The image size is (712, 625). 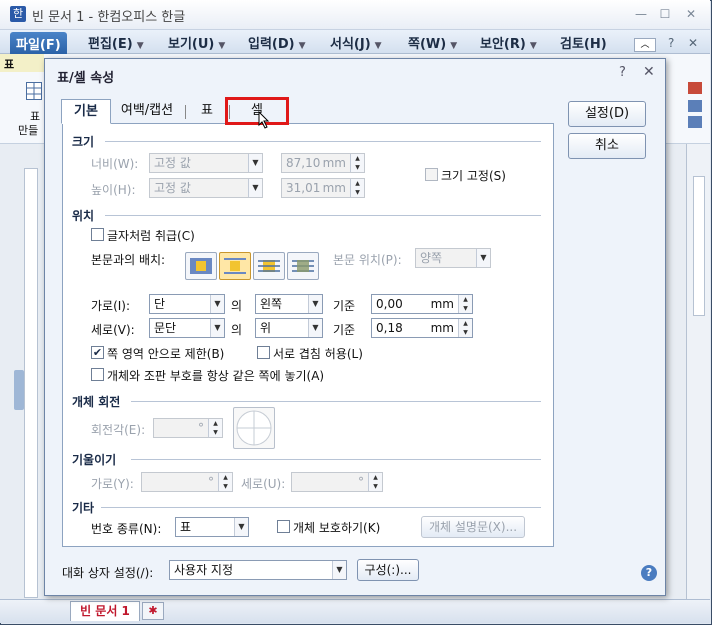 I want to click on menu-file: 파일(F), so click(x=38, y=43).